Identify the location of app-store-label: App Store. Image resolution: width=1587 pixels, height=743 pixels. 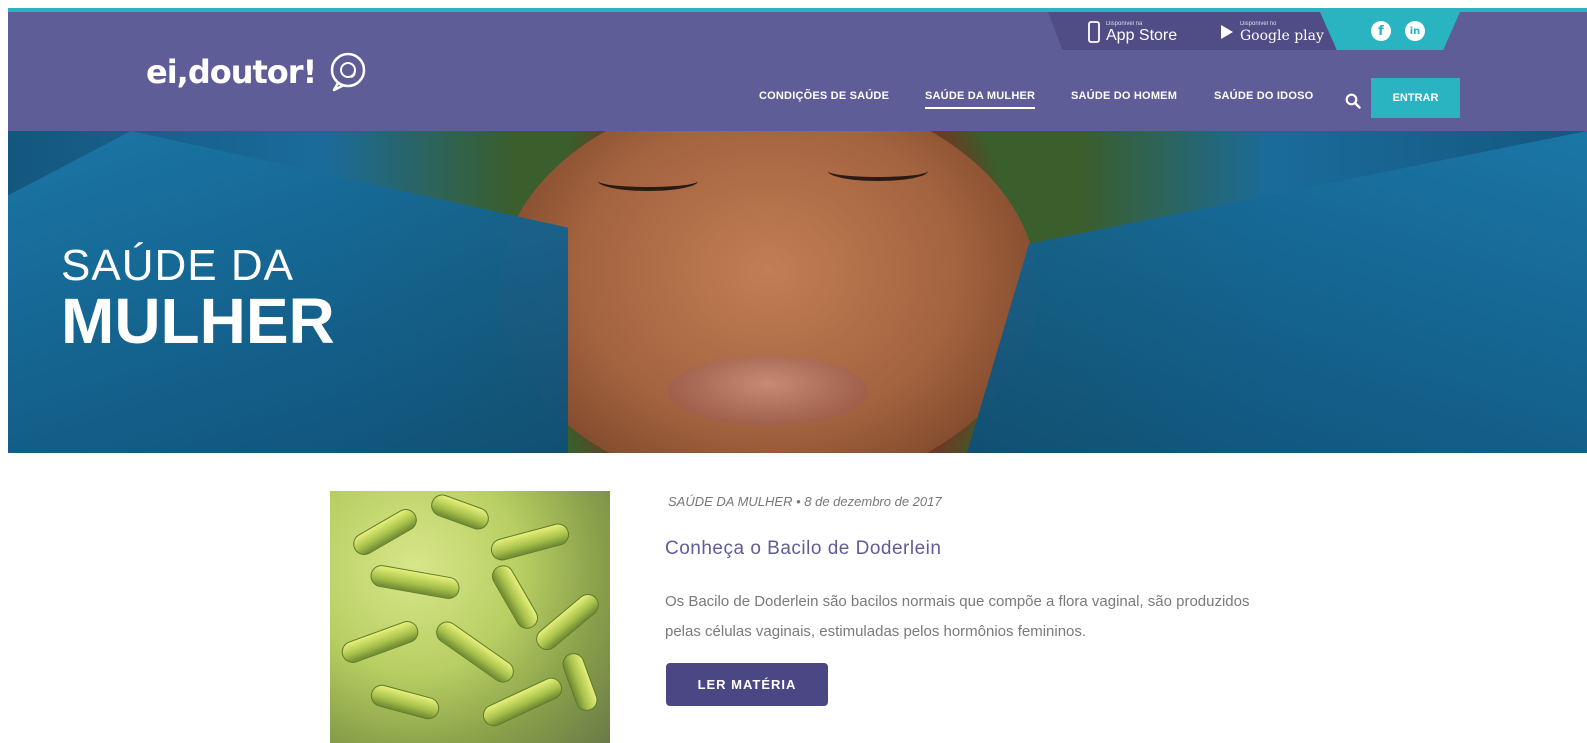
(1142, 35).